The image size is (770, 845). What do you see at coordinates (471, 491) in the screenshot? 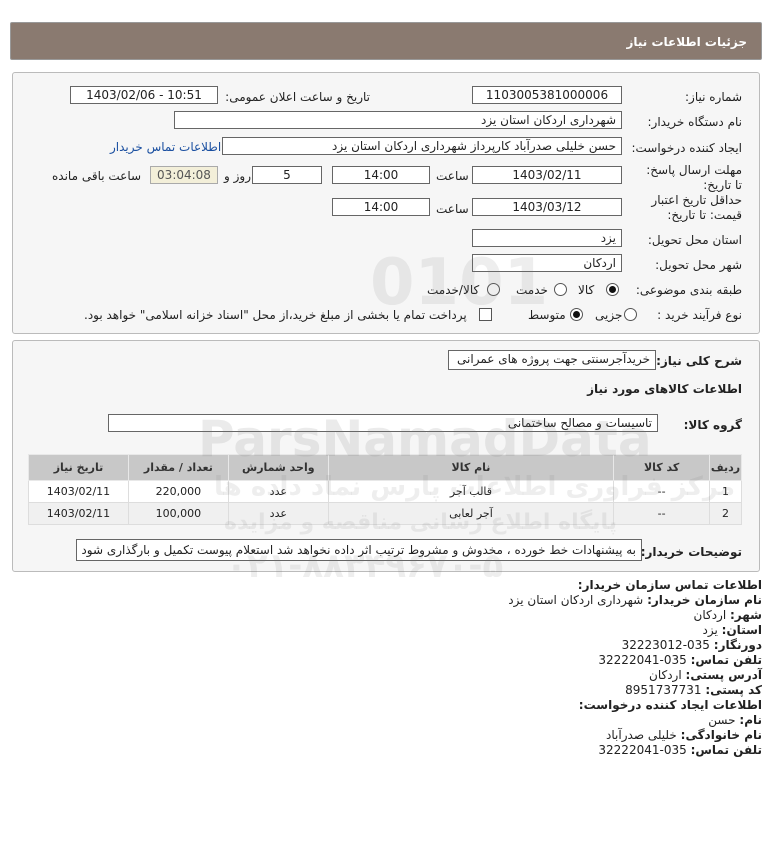
I see `cell-name: قالب آجر` at bounding box center [471, 491].